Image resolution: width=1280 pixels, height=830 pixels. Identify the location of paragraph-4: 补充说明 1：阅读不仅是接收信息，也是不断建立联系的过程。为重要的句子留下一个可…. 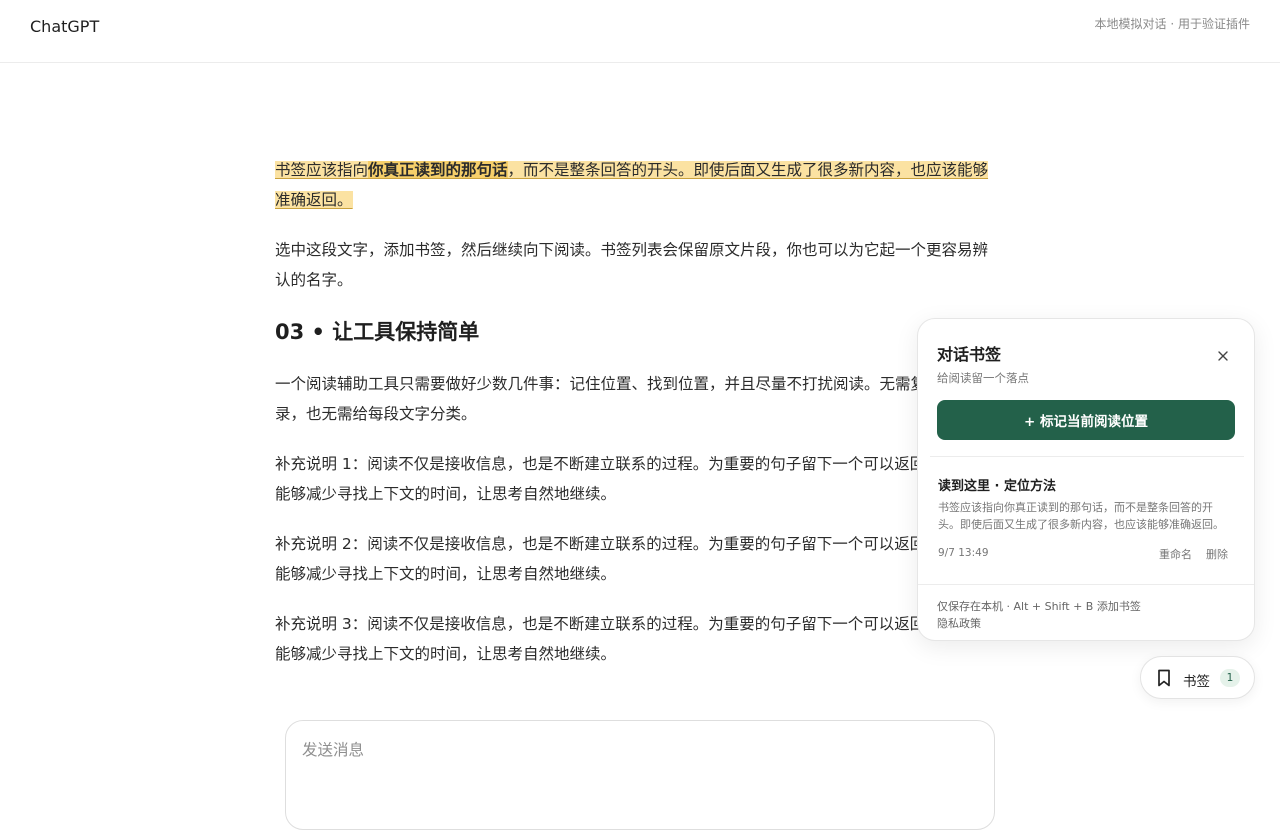
(631, 479).